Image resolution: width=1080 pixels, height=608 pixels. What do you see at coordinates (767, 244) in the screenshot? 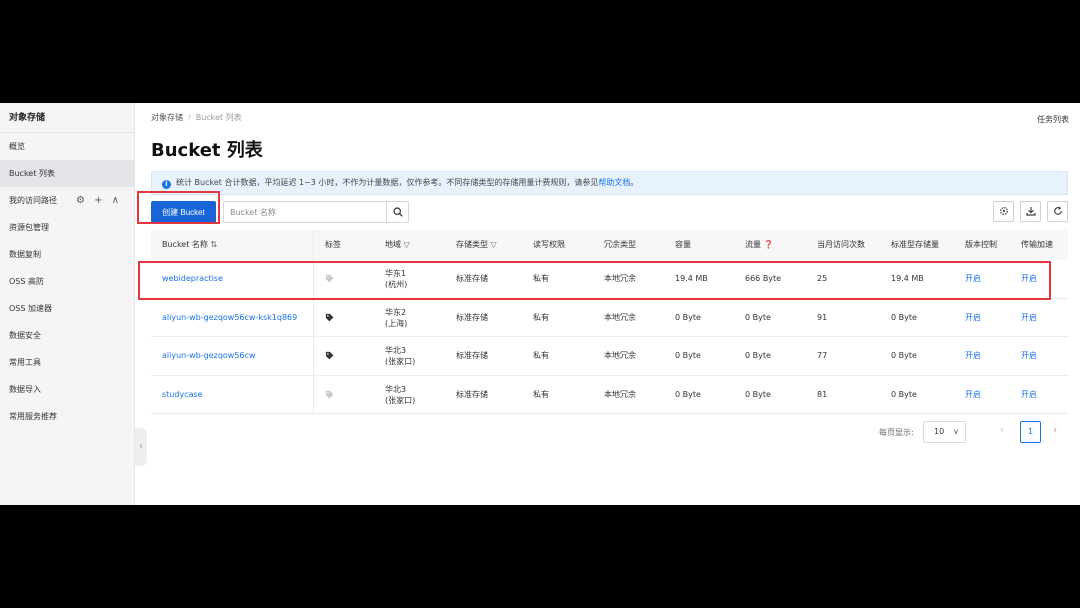
I see `help-icon: ❓` at bounding box center [767, 244].